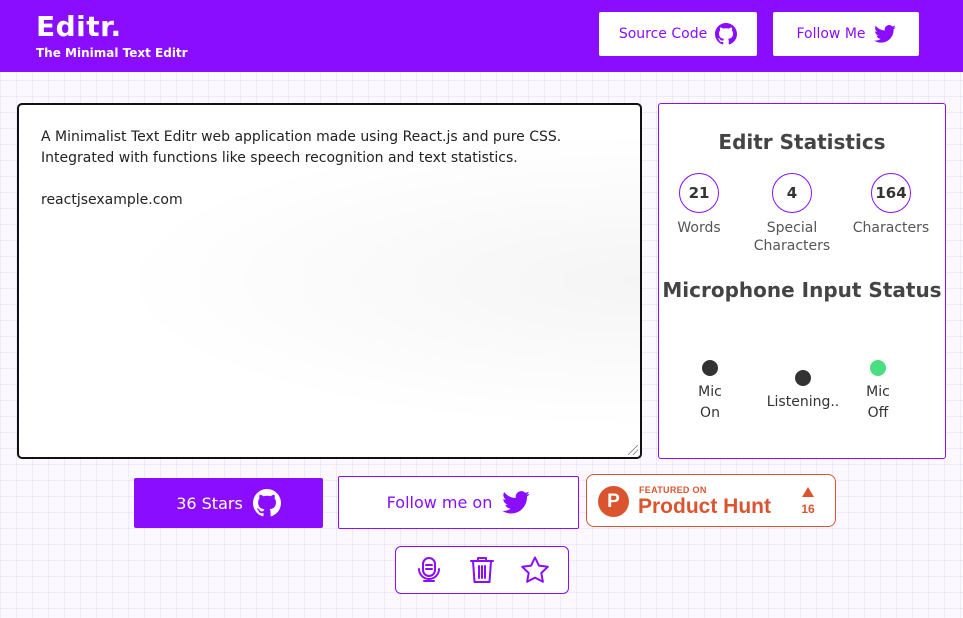 The width and height of the screenshot is (963, 618). I want to click on github-stars-button: 36 Stars, so click(228, 503).